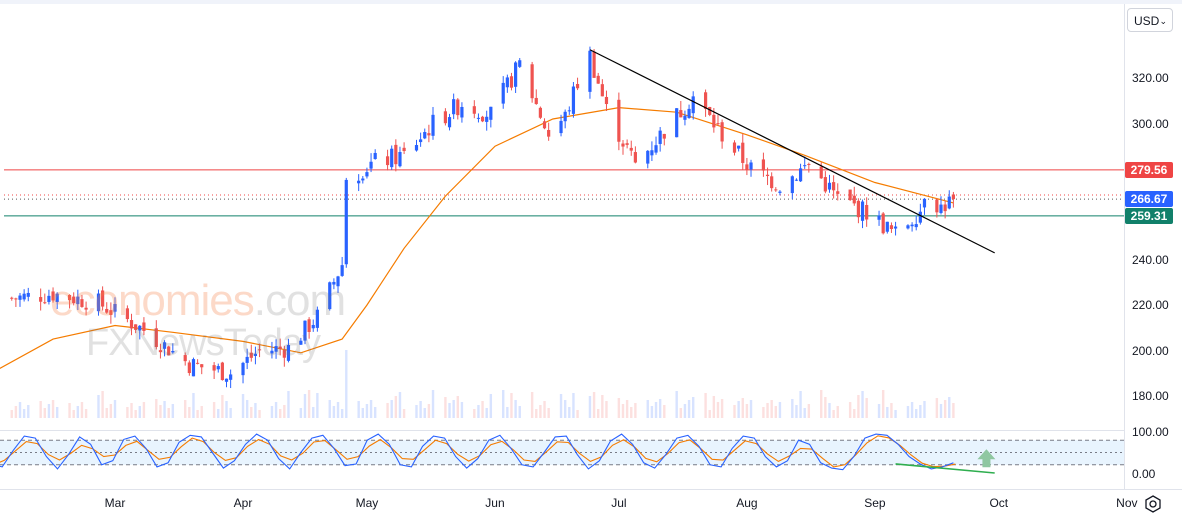 The width and height of the screenshot is (1182, 522). Describe the element at coordinates (1150, 123) in the screenshot. I see `price-tick-label: 300.00` at that location.